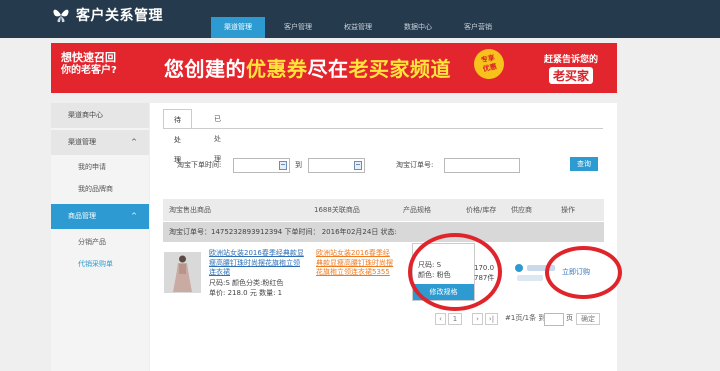  Describe the element at coordinates (298, 27) in the screenshot. I see `nav-tab-customers: 客户管理` at that location.